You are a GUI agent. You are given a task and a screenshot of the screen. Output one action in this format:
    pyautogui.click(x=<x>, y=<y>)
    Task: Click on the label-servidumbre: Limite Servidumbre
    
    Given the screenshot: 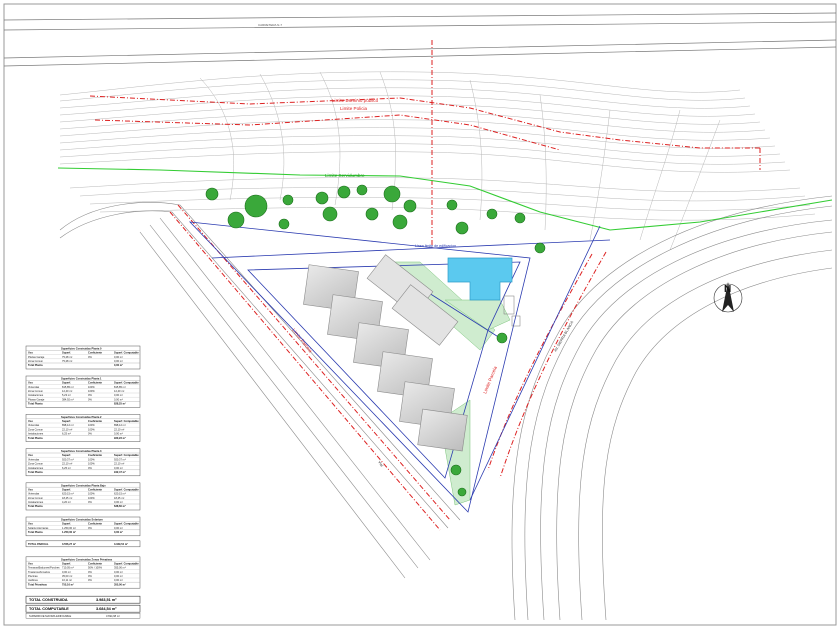 What is the action you would take?
    pyautogui.click(x=345, y=175)
    